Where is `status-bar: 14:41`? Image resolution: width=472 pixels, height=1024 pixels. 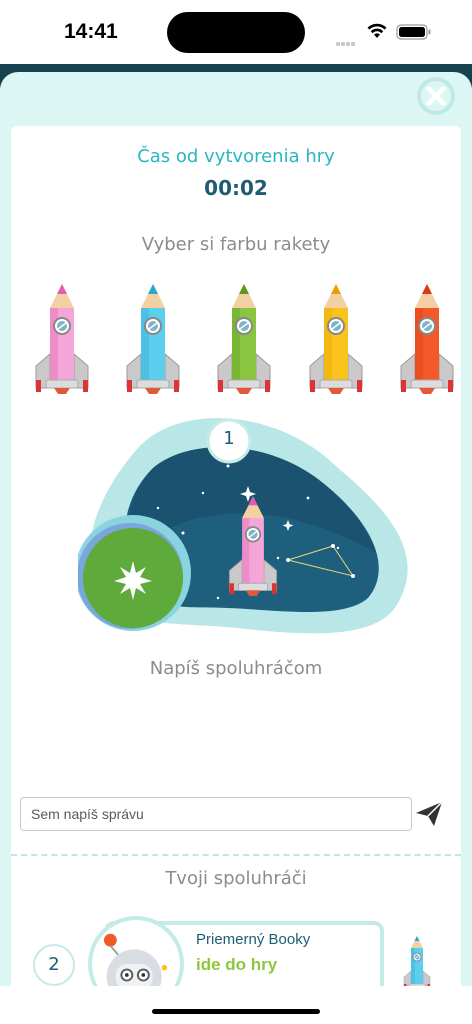 status-bar: 14:41 is located at coordinates (236, 32).